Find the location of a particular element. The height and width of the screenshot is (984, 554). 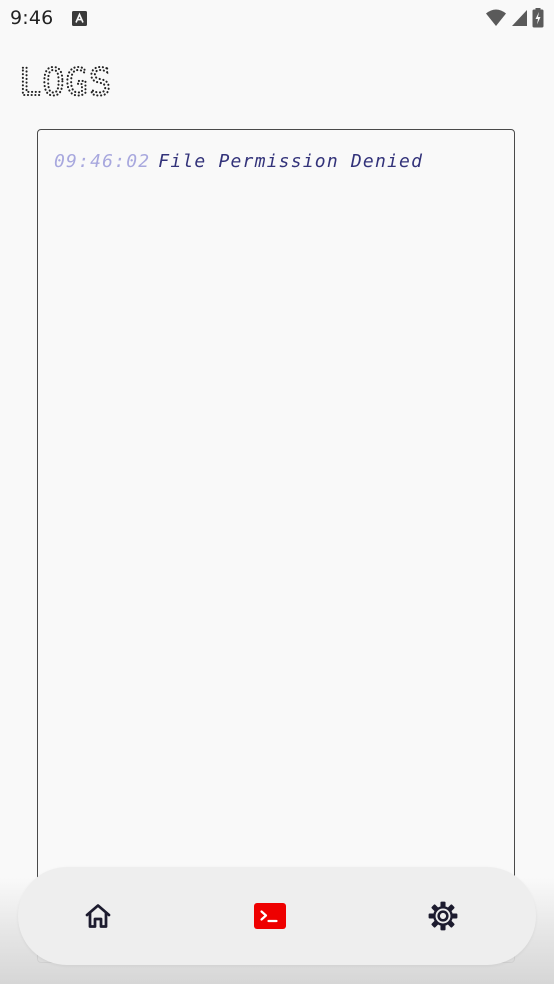

page-title-text: LOGS is located at coordinates (65, 83).